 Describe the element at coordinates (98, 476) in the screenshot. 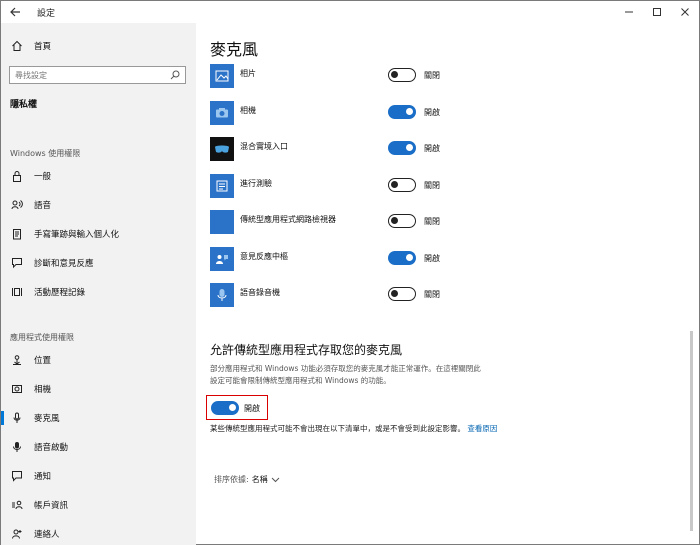

I see `sidebar-item-notifications: 通知` at that location.